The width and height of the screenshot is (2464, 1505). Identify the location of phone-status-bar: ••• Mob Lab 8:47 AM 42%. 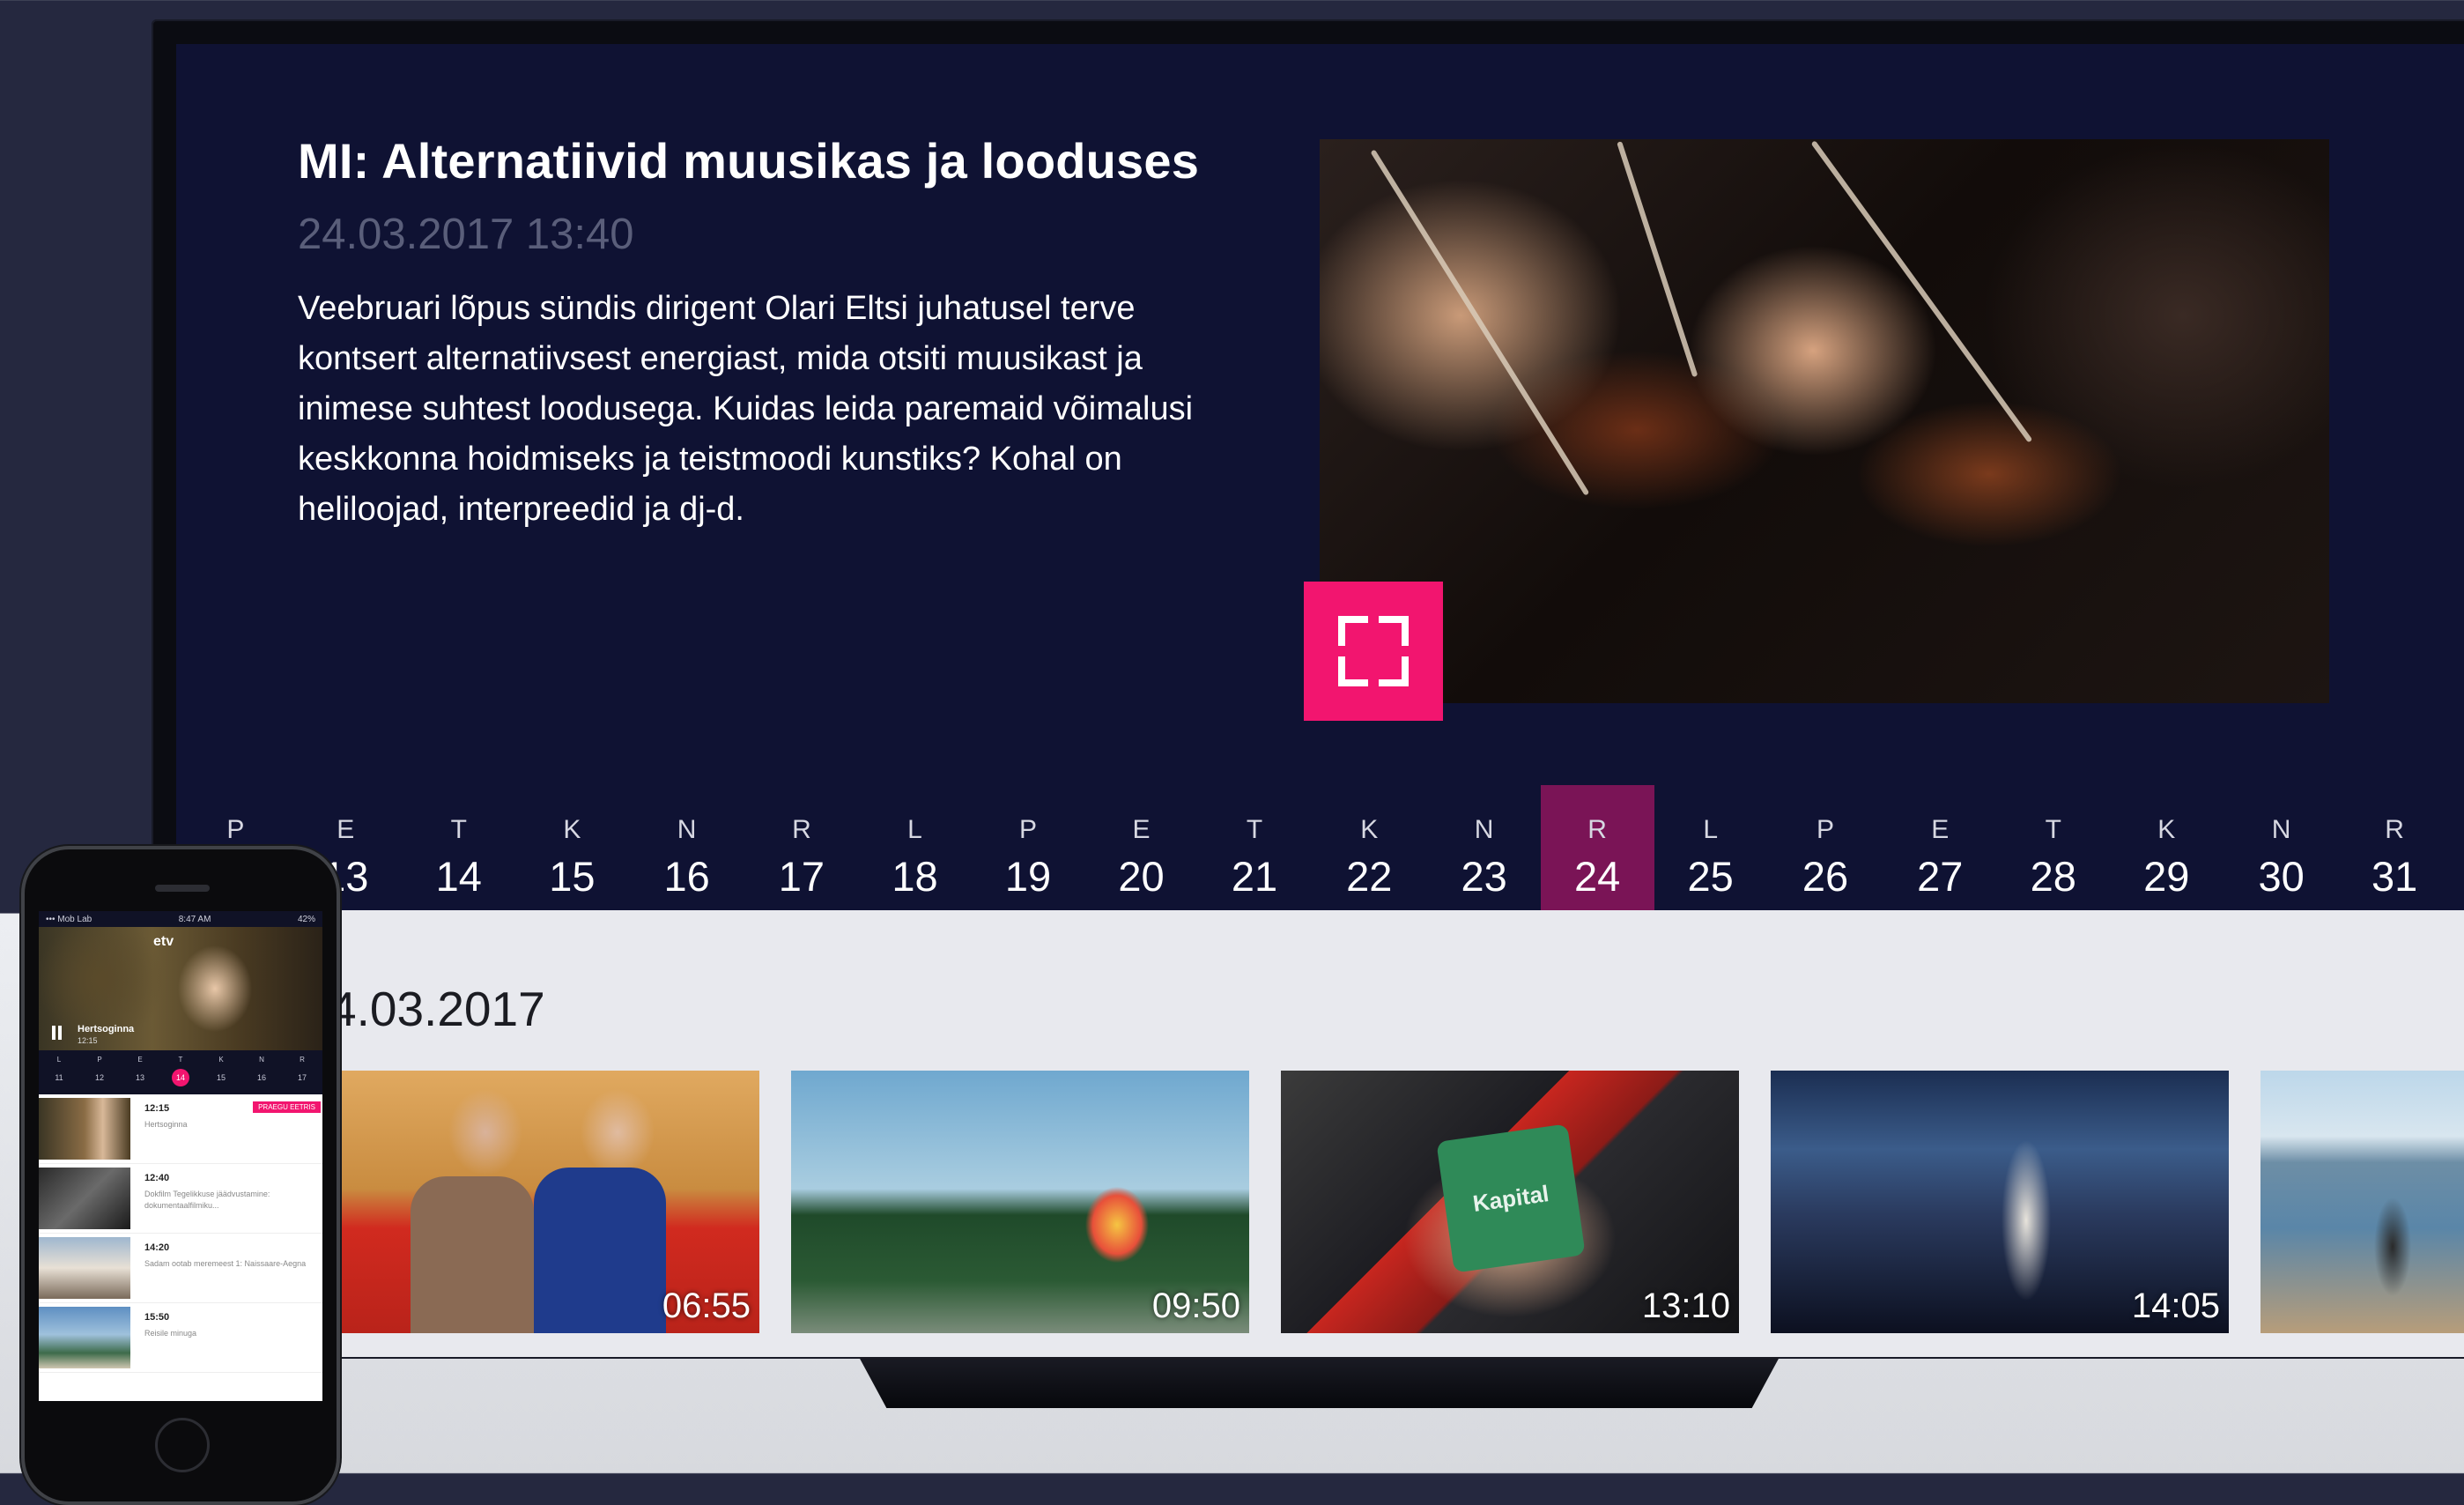
(181, 919).